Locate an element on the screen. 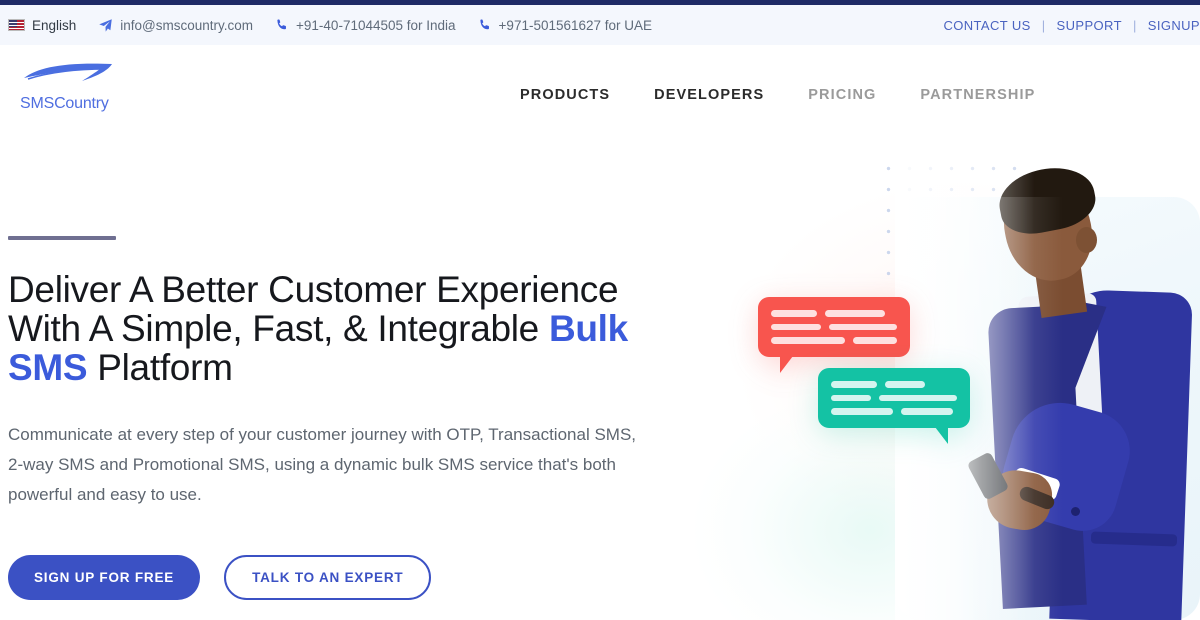  nav-item-pricing: PRICING is located at coordinates (842, 95).